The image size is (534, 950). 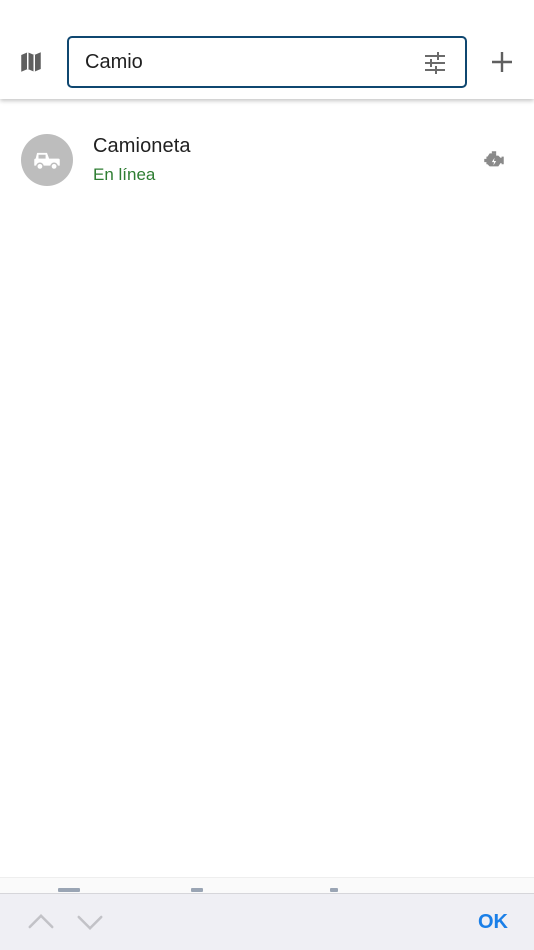 I want to click on filter-button, so click(x=435, y=63).